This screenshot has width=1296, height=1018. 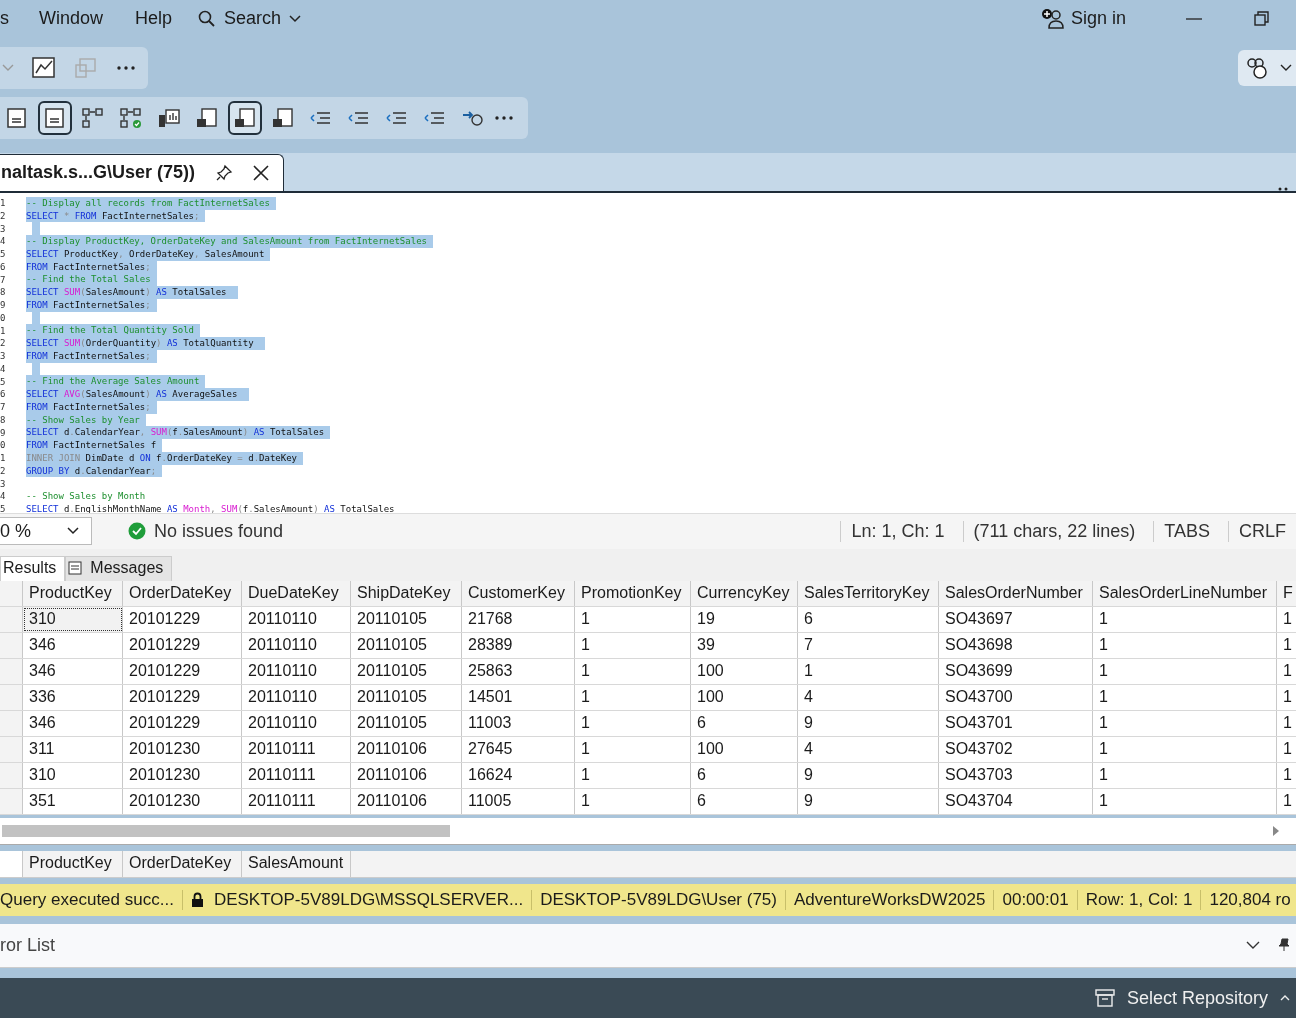 What do you see at coordinates (71, 19) in the screenshot?
I see `menu-item: Window` at bounding box center [71, 19].